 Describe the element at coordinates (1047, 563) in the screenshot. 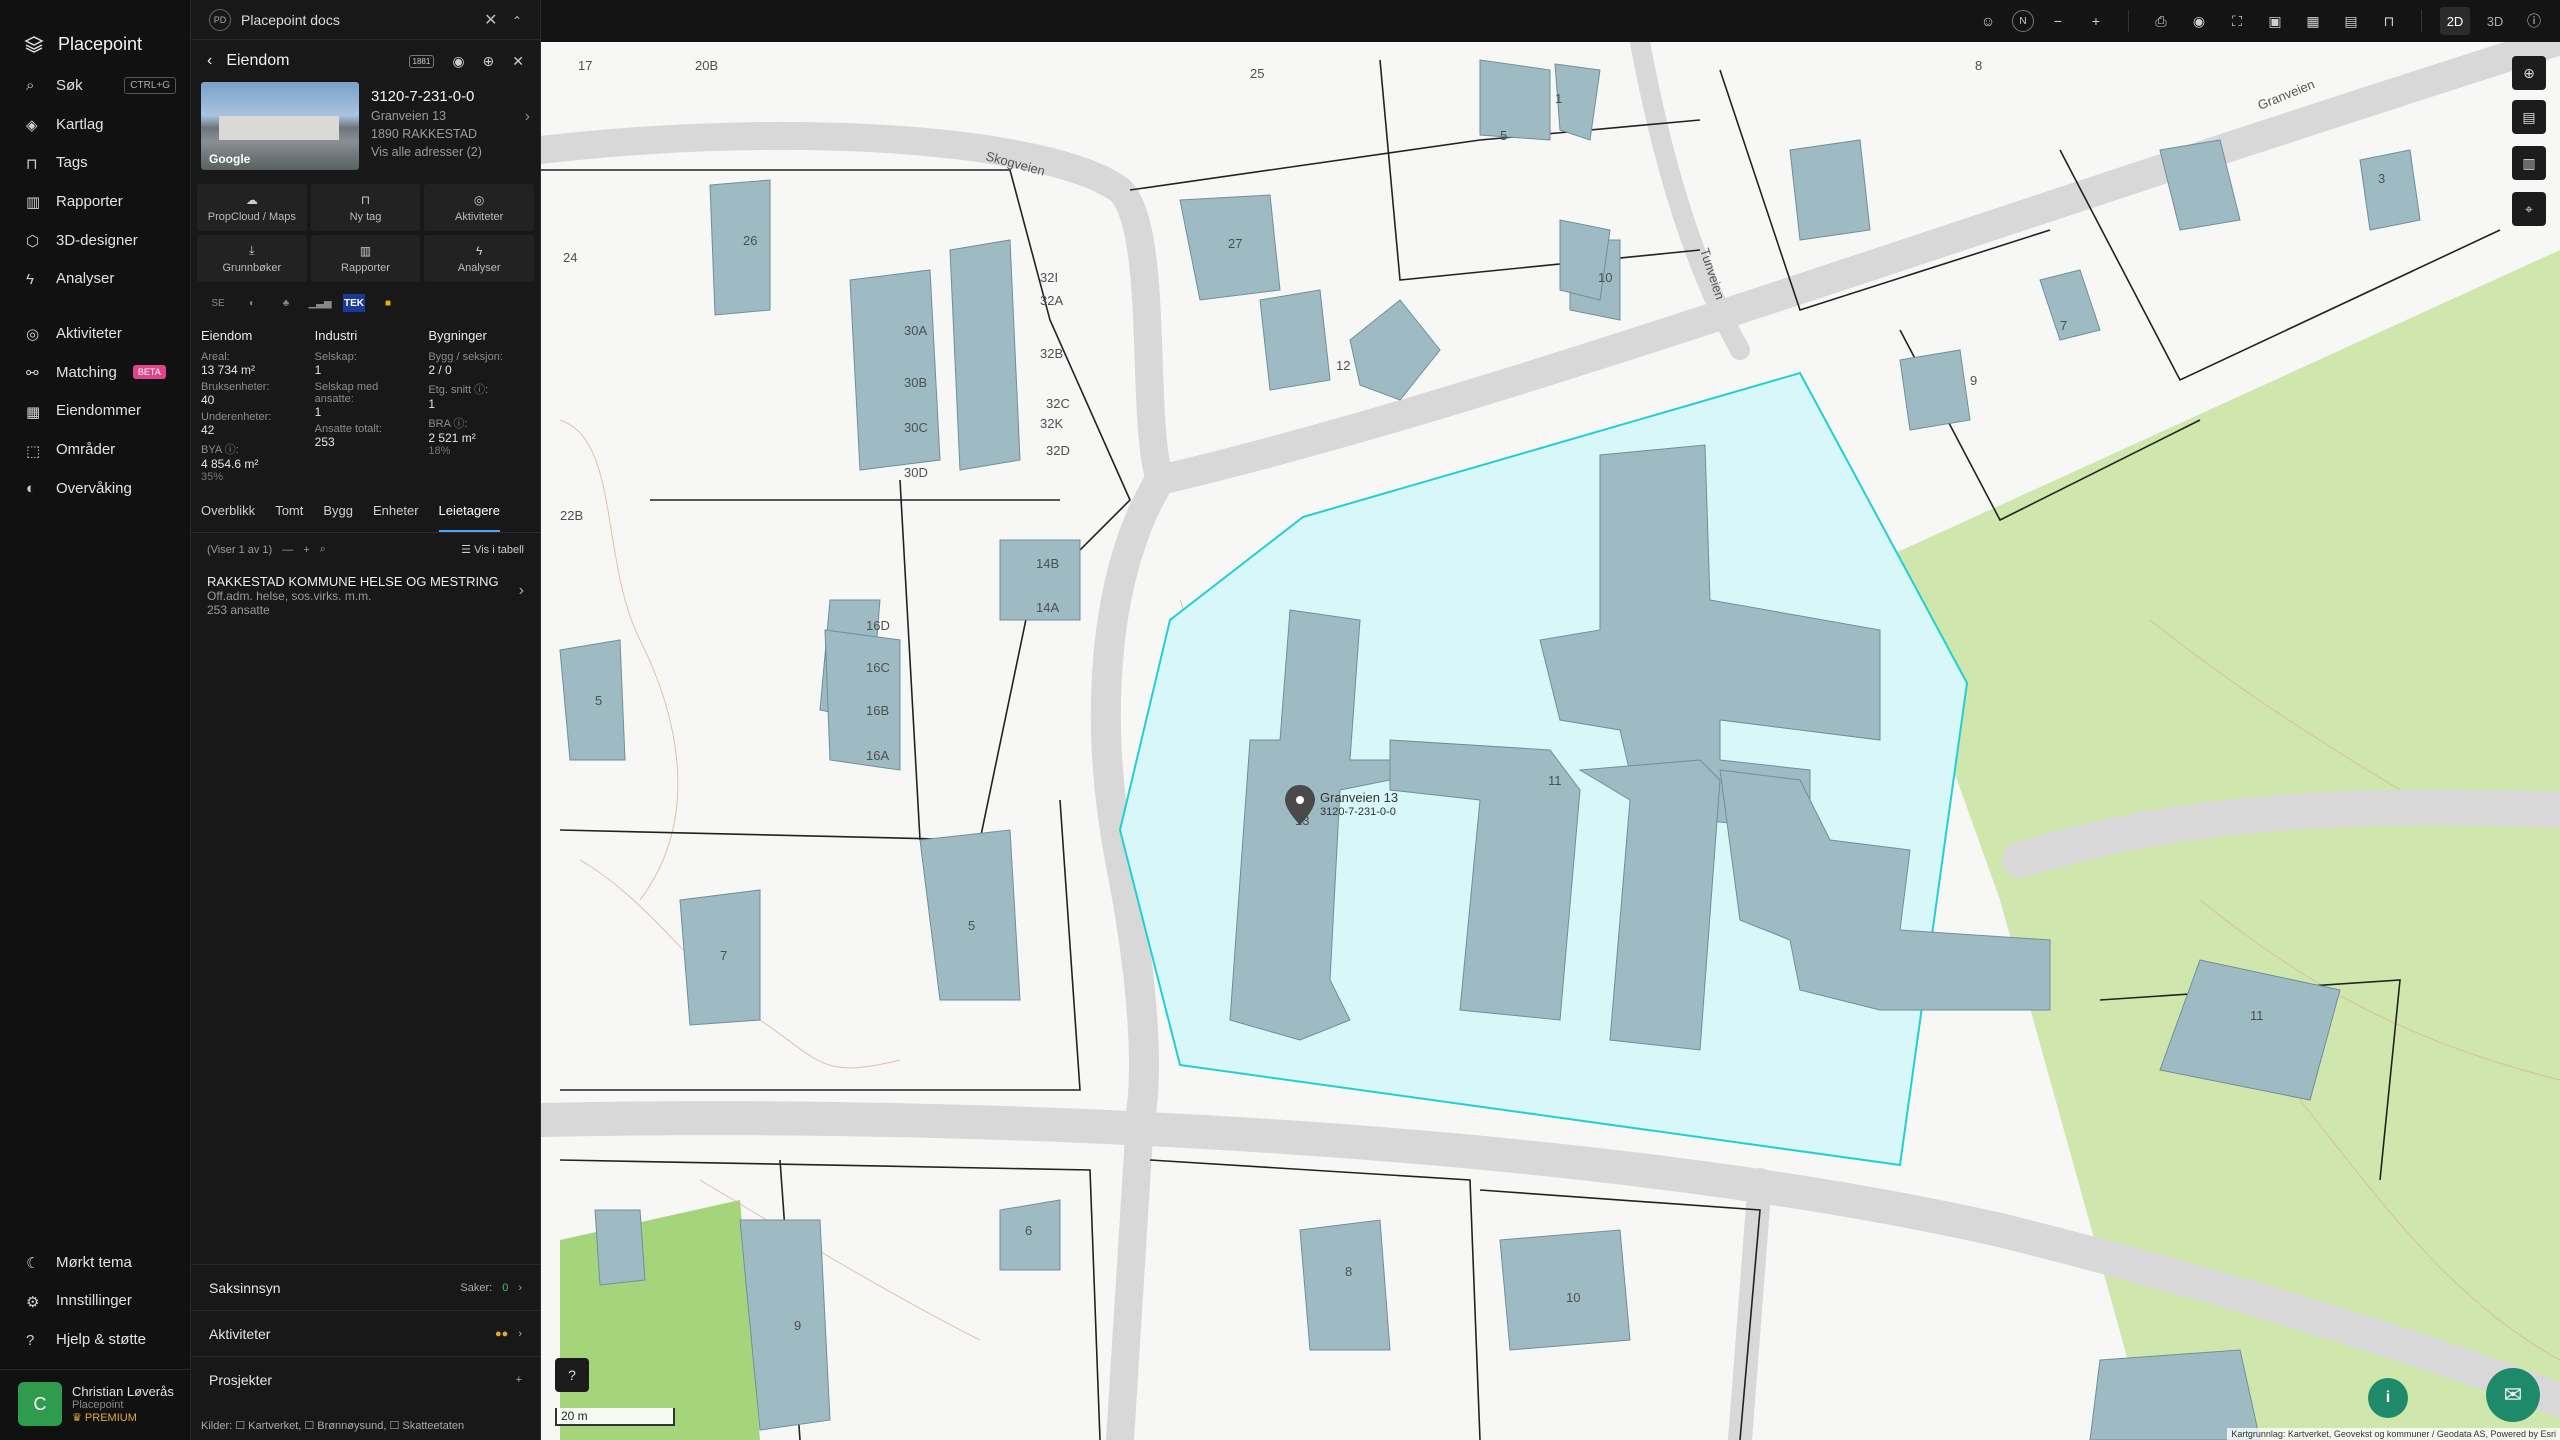

I see `house-number: 14B` at that location.